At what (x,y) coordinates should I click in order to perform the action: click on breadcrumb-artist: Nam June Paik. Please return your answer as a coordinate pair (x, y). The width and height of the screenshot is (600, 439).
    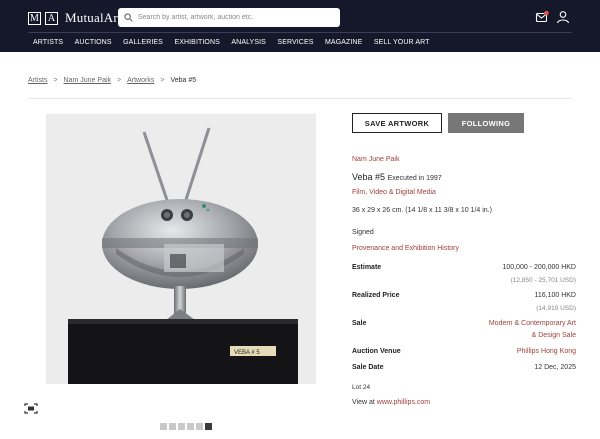
    Looking at the image, I should click on (87, 80).